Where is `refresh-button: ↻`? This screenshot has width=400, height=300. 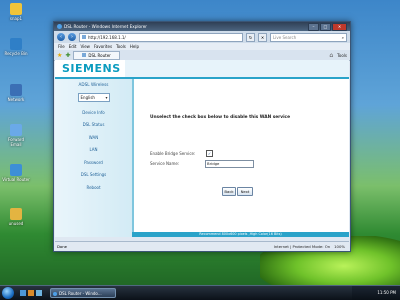 refresh-button: ↻ is located at coordinates (250, 37).